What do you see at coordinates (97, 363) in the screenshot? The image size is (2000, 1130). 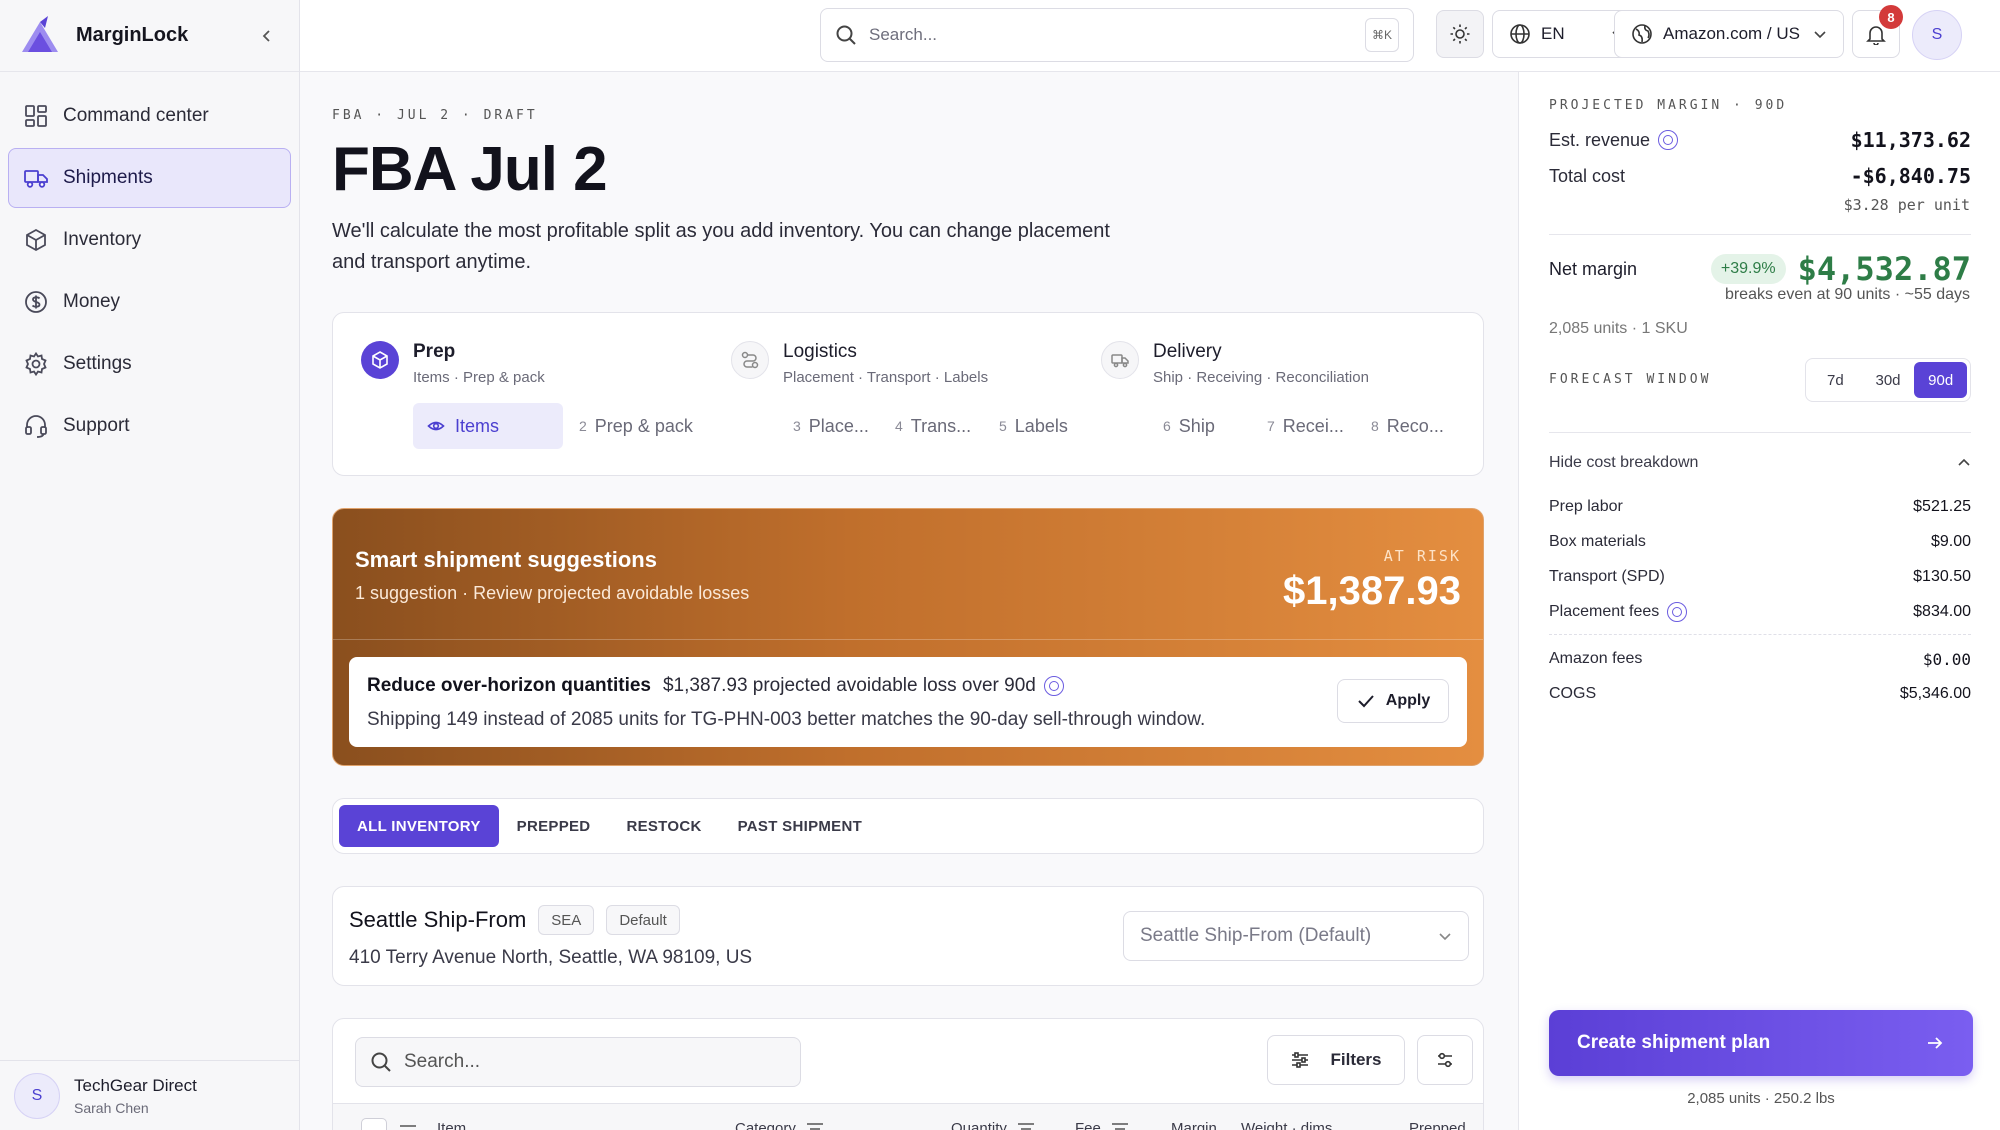 I see `sidebar-item-label: Settings` at bounding box center [97, 363].